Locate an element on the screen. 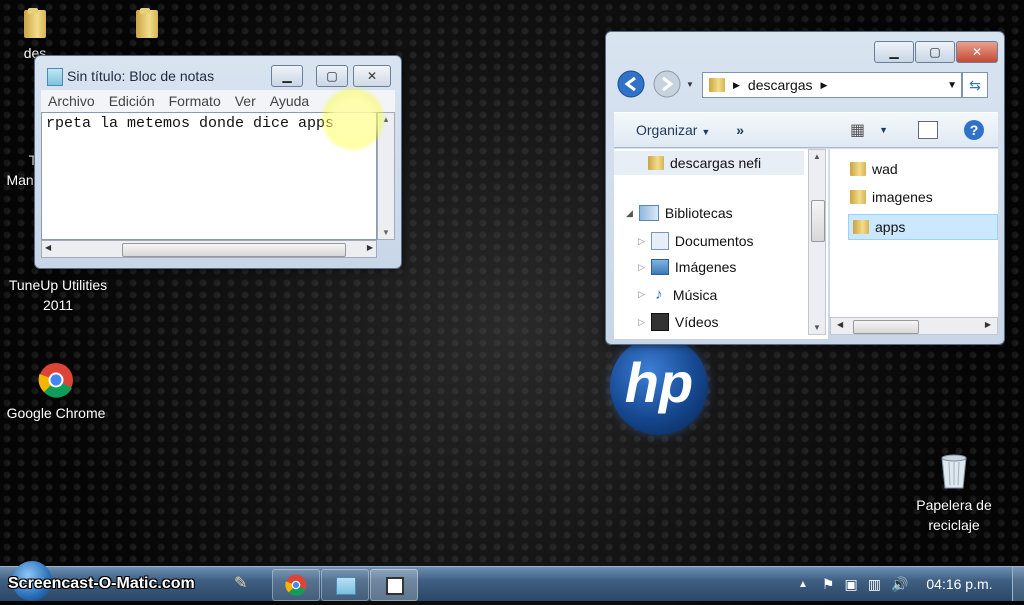 Image resolution: width=1024 pixels, height=605 pixels. folder-item-wad: wad is located at coordinates (874, 169).